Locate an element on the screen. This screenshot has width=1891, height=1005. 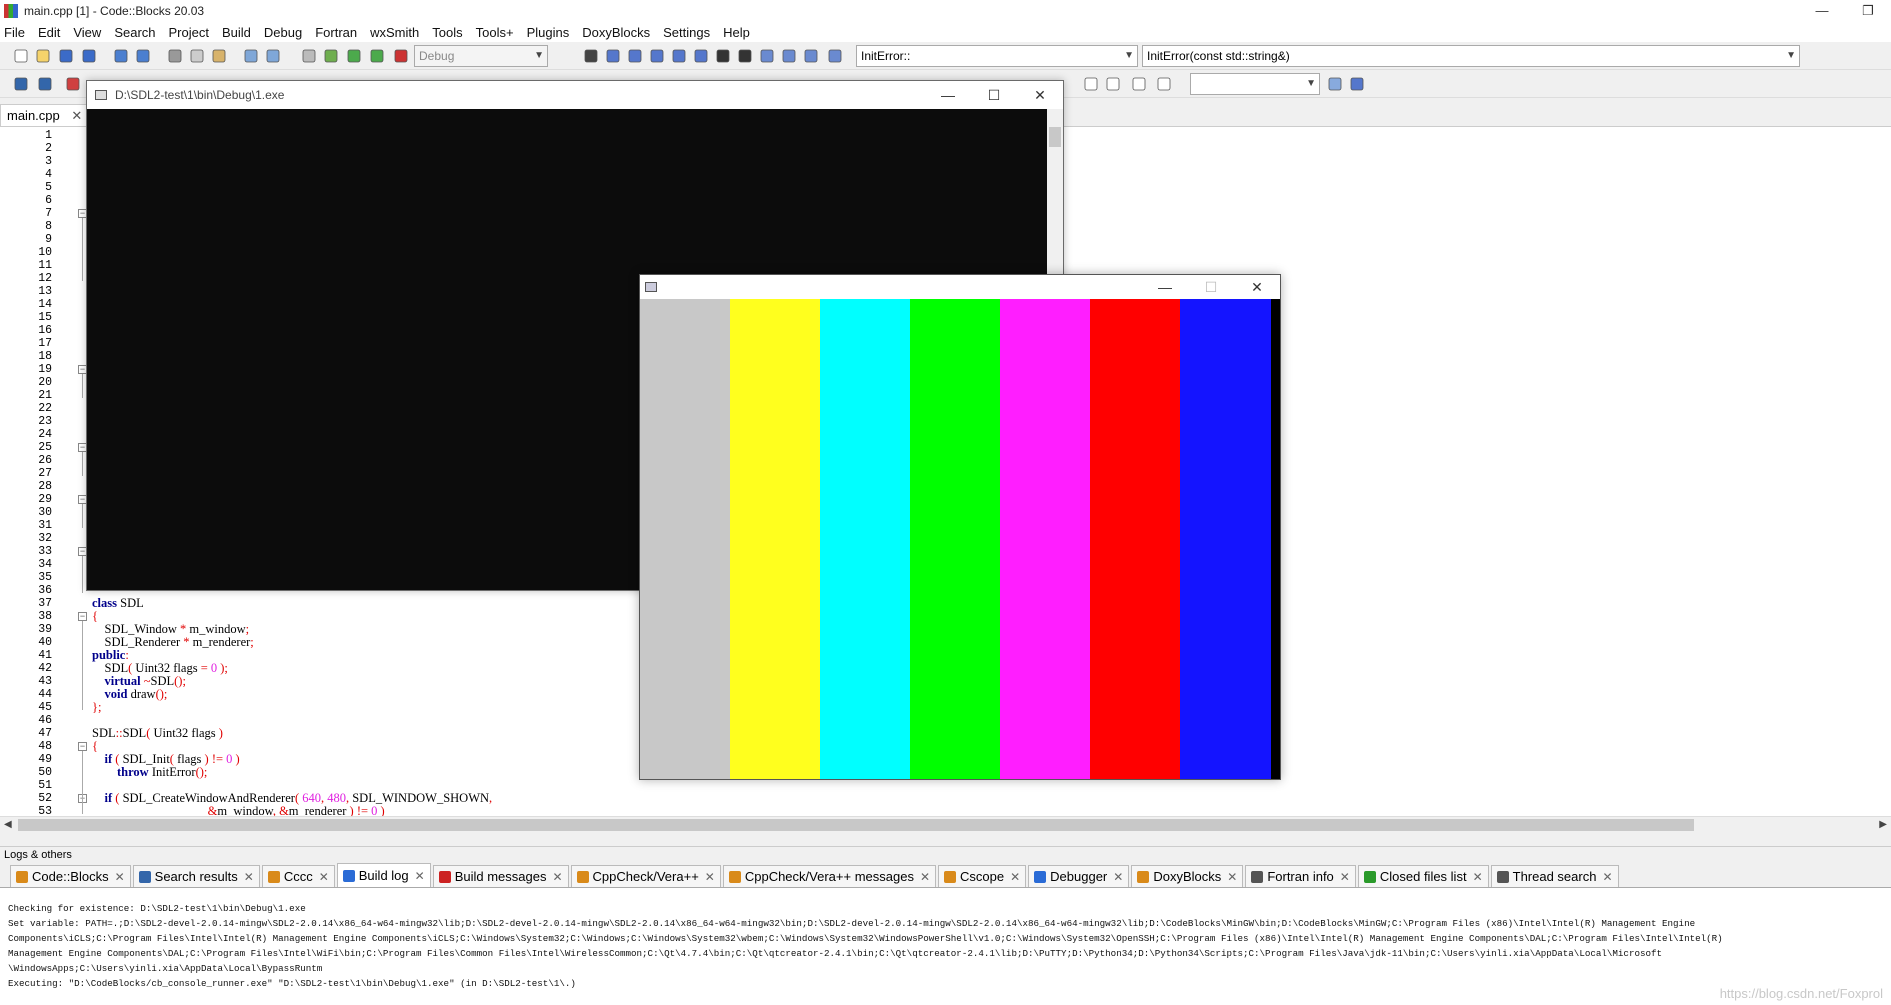
build-target-select: Debug ▼ is located at coordinates (481, 56).